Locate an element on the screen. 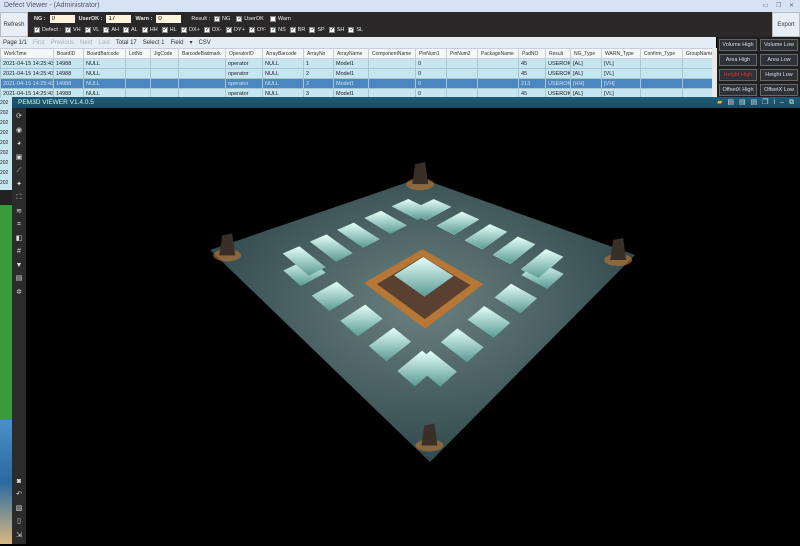 Image resolution: width=800 pixels, height=546 pixels. column-header: ArrayName is located at coordinates (351, 53).